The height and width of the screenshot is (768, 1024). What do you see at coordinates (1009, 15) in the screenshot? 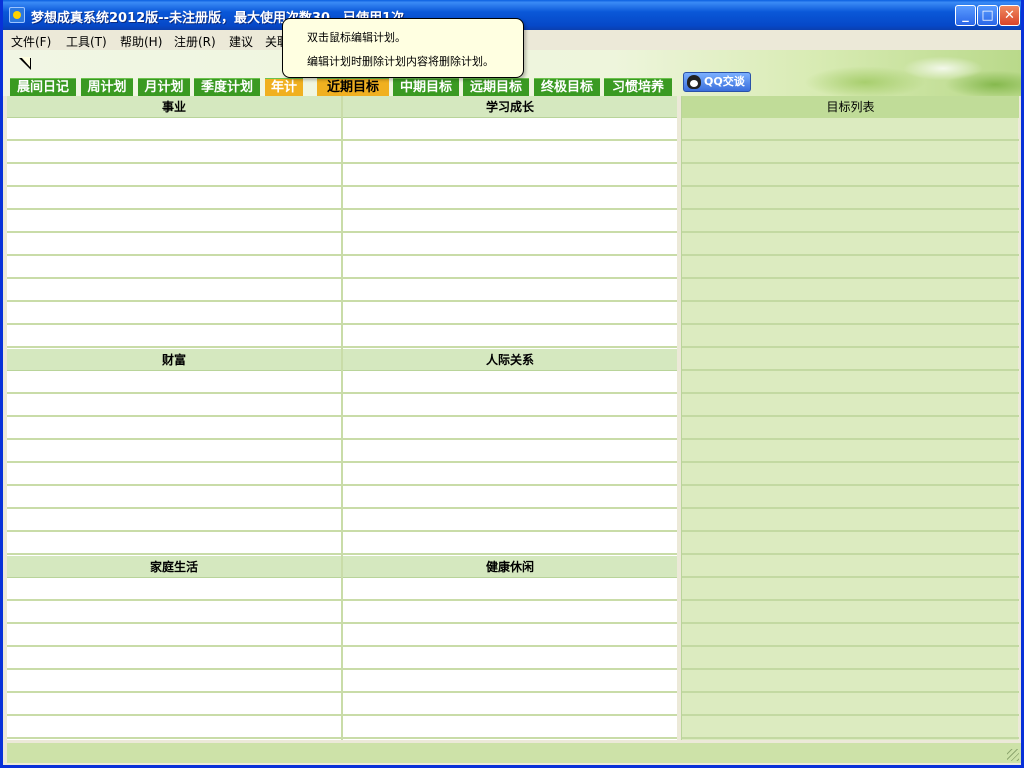
I see `close-button: ✕` at bounding box center [1009, 15].